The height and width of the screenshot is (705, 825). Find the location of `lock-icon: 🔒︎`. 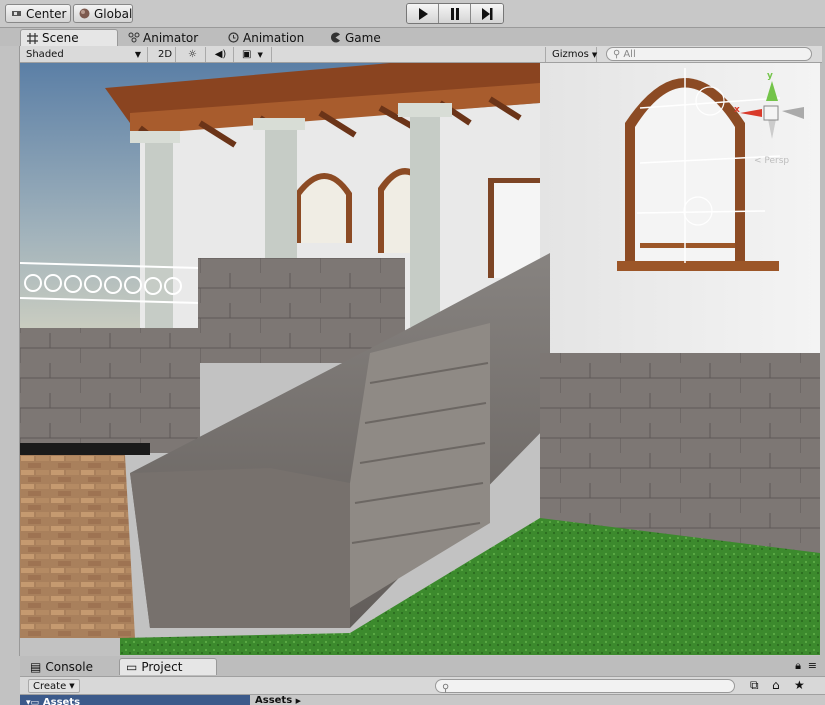

lock-icon: 🔒︎ is located at coordinates (798, 666).